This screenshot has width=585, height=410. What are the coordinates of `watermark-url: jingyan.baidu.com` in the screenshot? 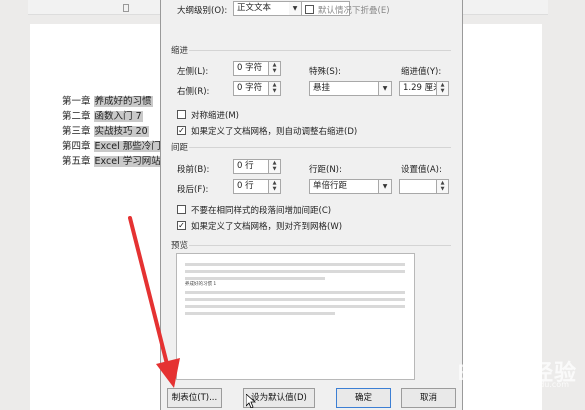 It's located at (532, 384).